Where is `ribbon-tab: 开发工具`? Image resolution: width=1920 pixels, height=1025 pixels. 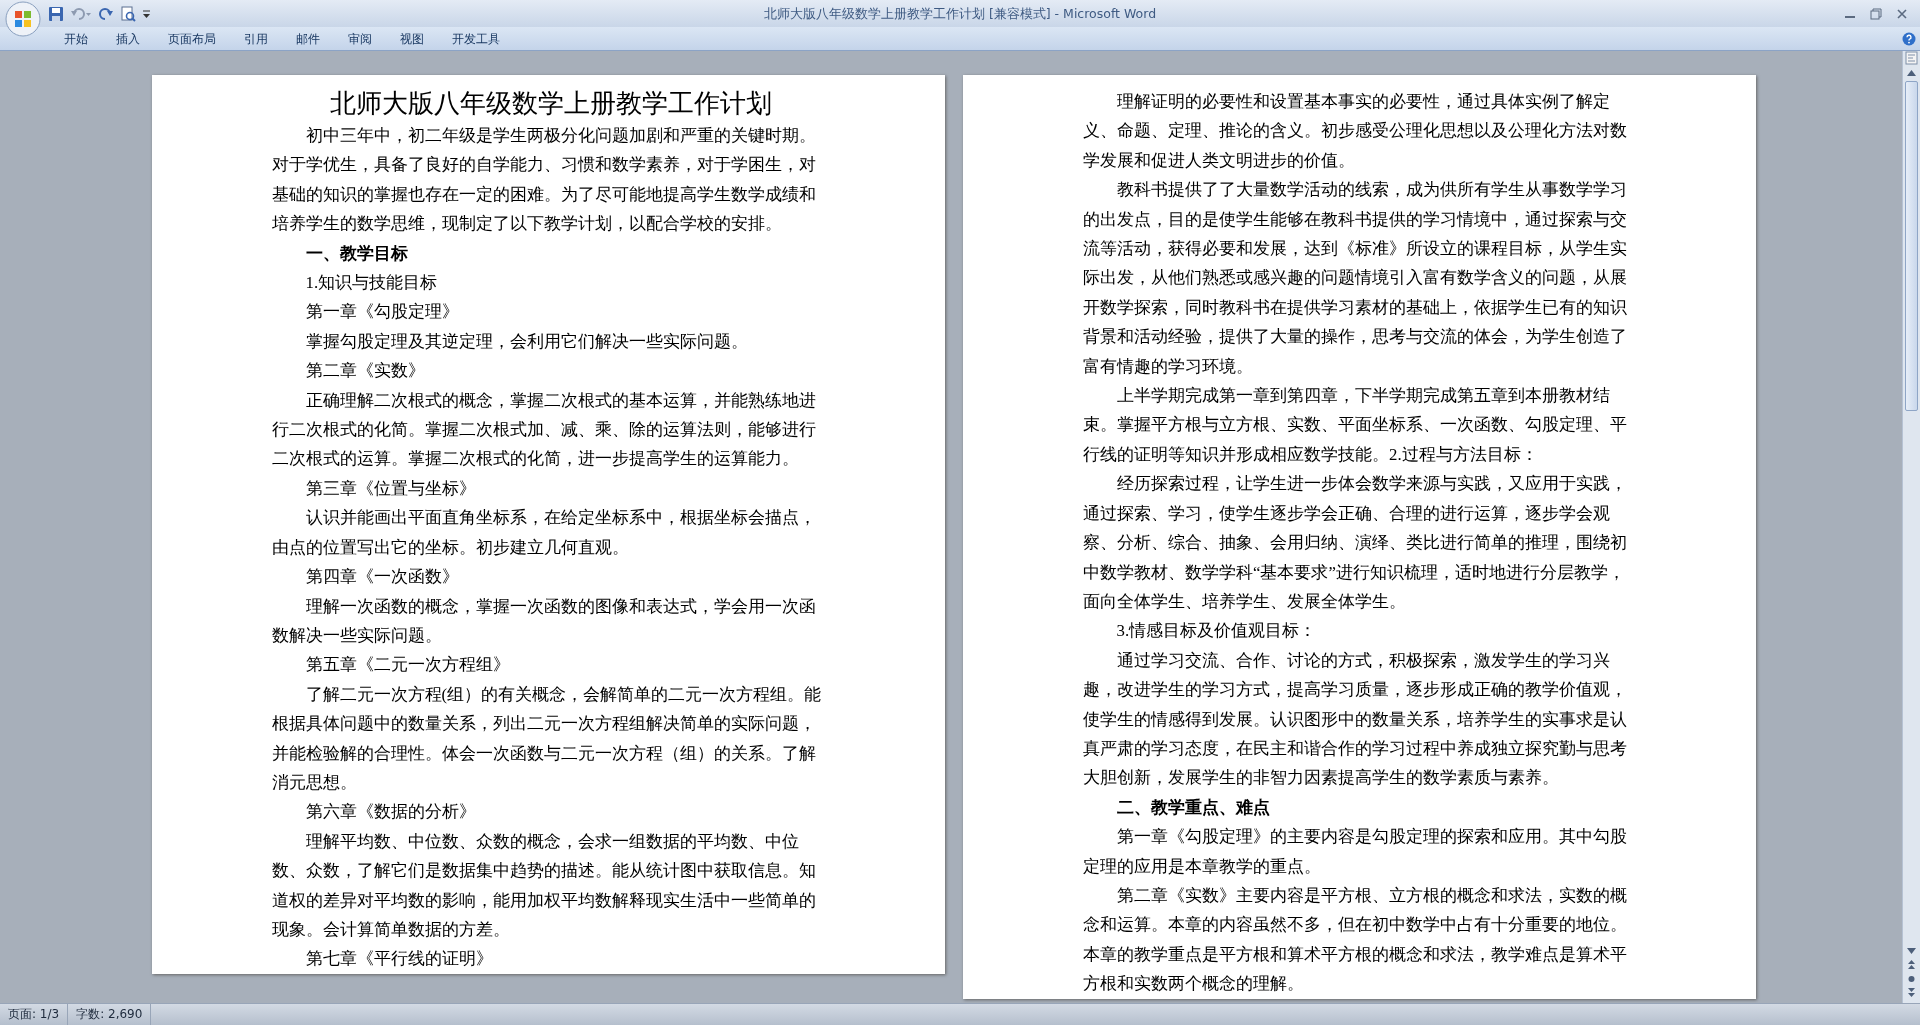 ribbon-tab: 开发工具 is located at coordinates (476, 38).